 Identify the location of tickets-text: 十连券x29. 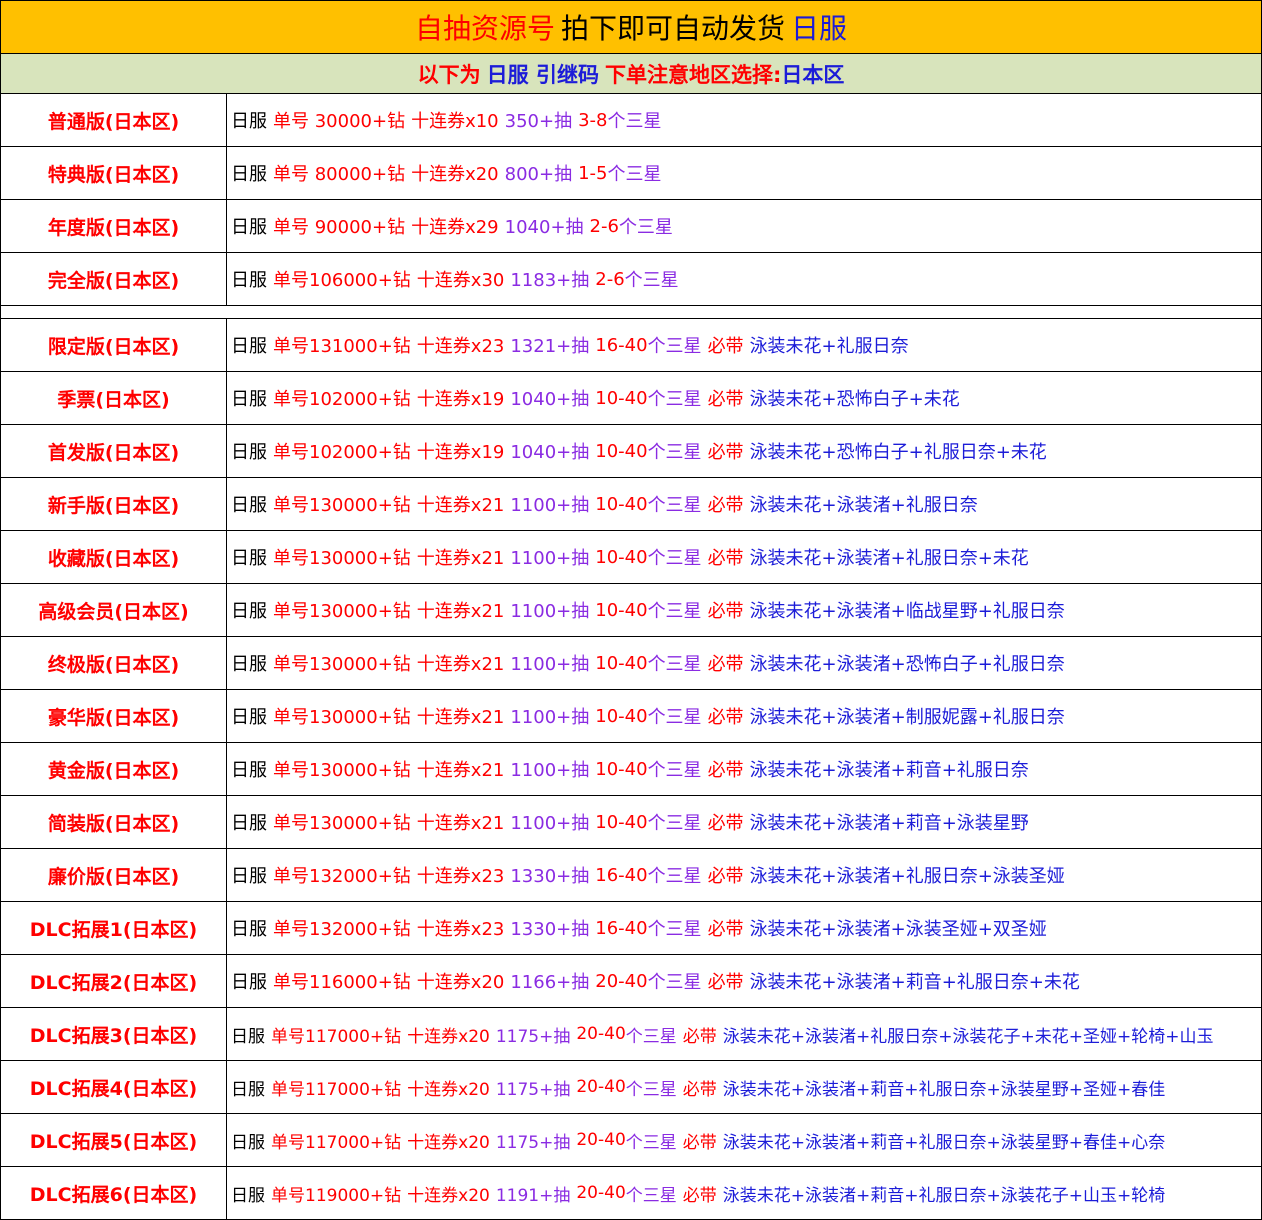
(455, 227).